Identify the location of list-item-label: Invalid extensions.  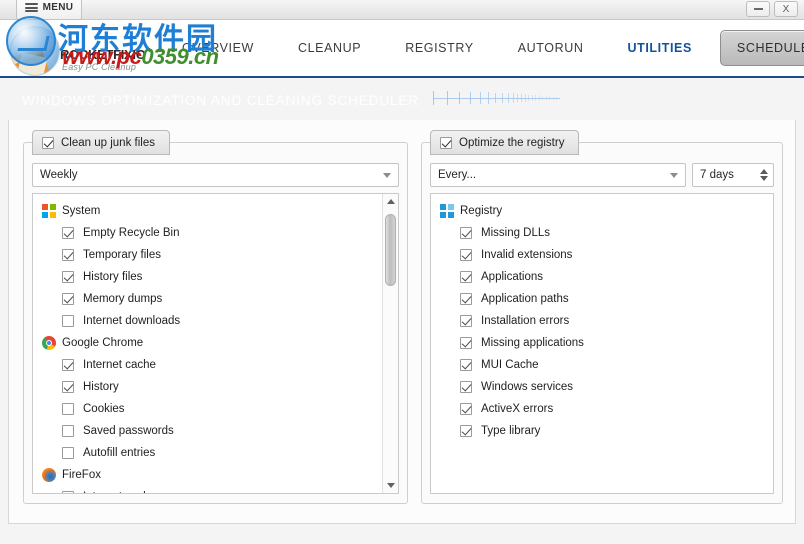
(527, 255).